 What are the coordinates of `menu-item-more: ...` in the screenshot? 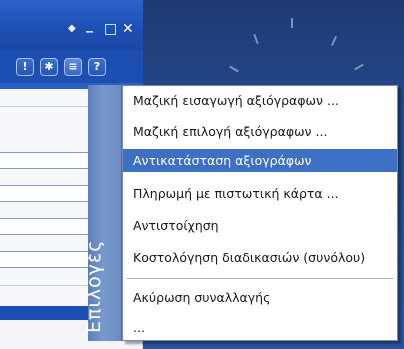 It's located at (260, 327).